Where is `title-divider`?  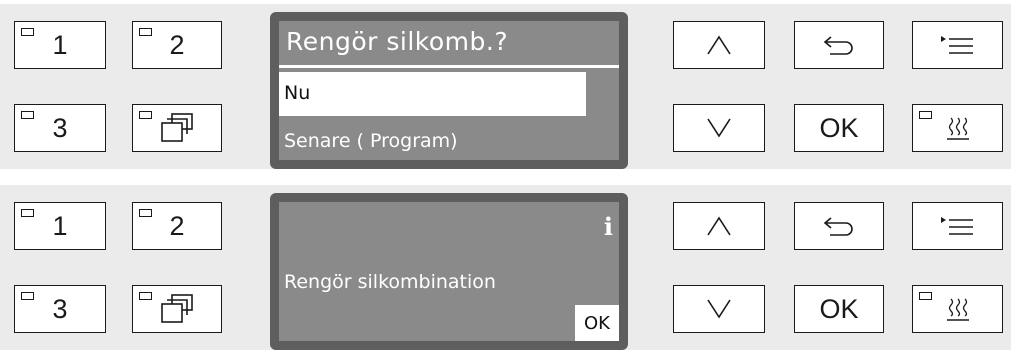
title-divider is located at coordinates (449, 66).